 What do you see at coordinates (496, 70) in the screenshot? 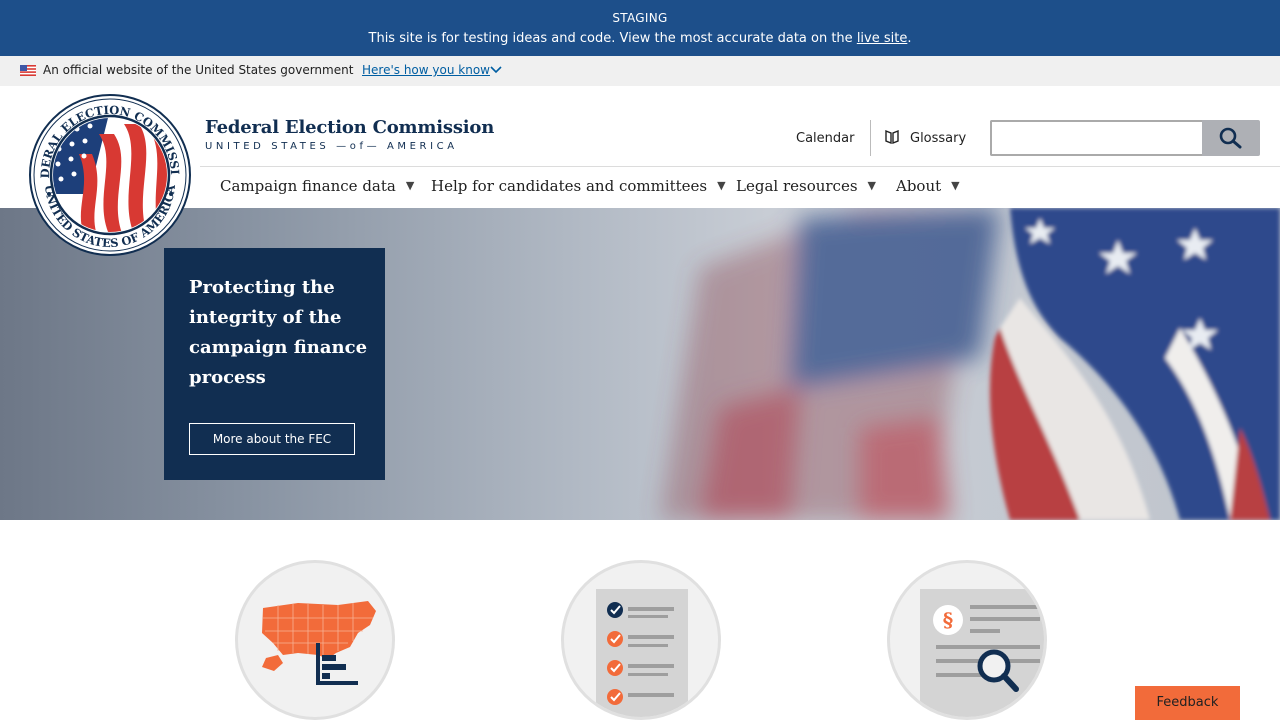
I see `chevron-down-icon` at bounding box center [496, 70].